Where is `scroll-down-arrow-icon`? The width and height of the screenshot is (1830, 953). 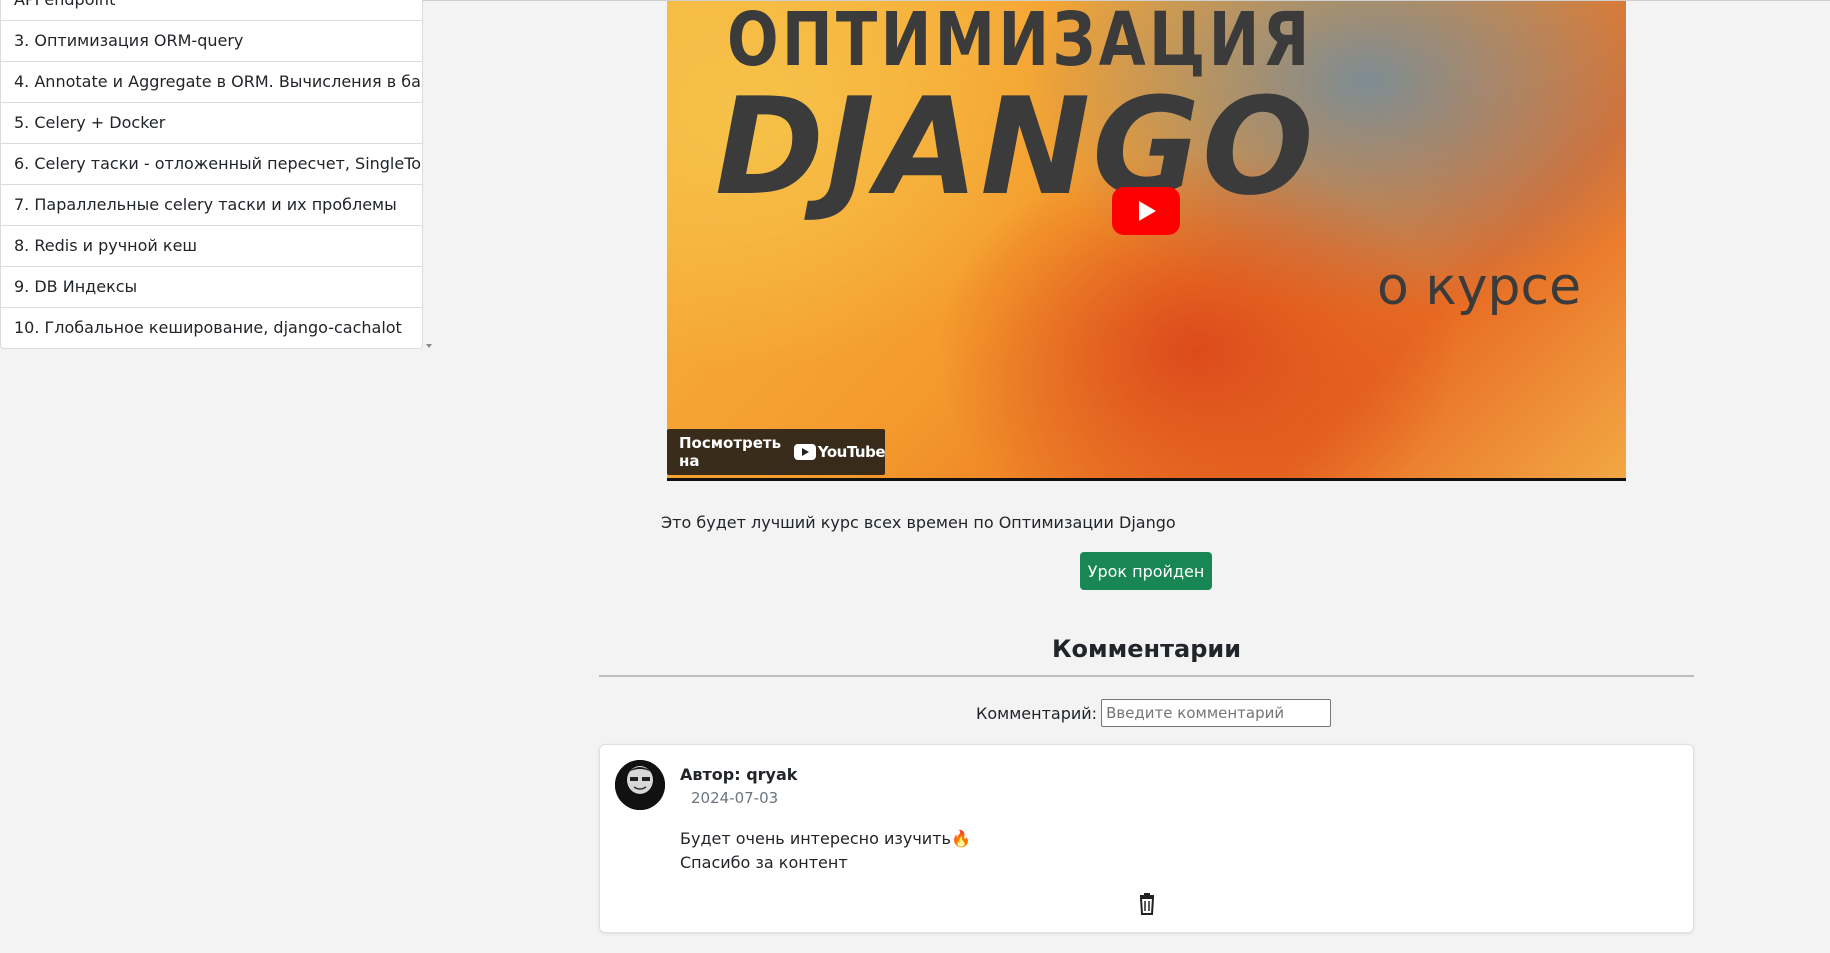
scroll-down-arrow-icon is located at coordinates (429, 346).